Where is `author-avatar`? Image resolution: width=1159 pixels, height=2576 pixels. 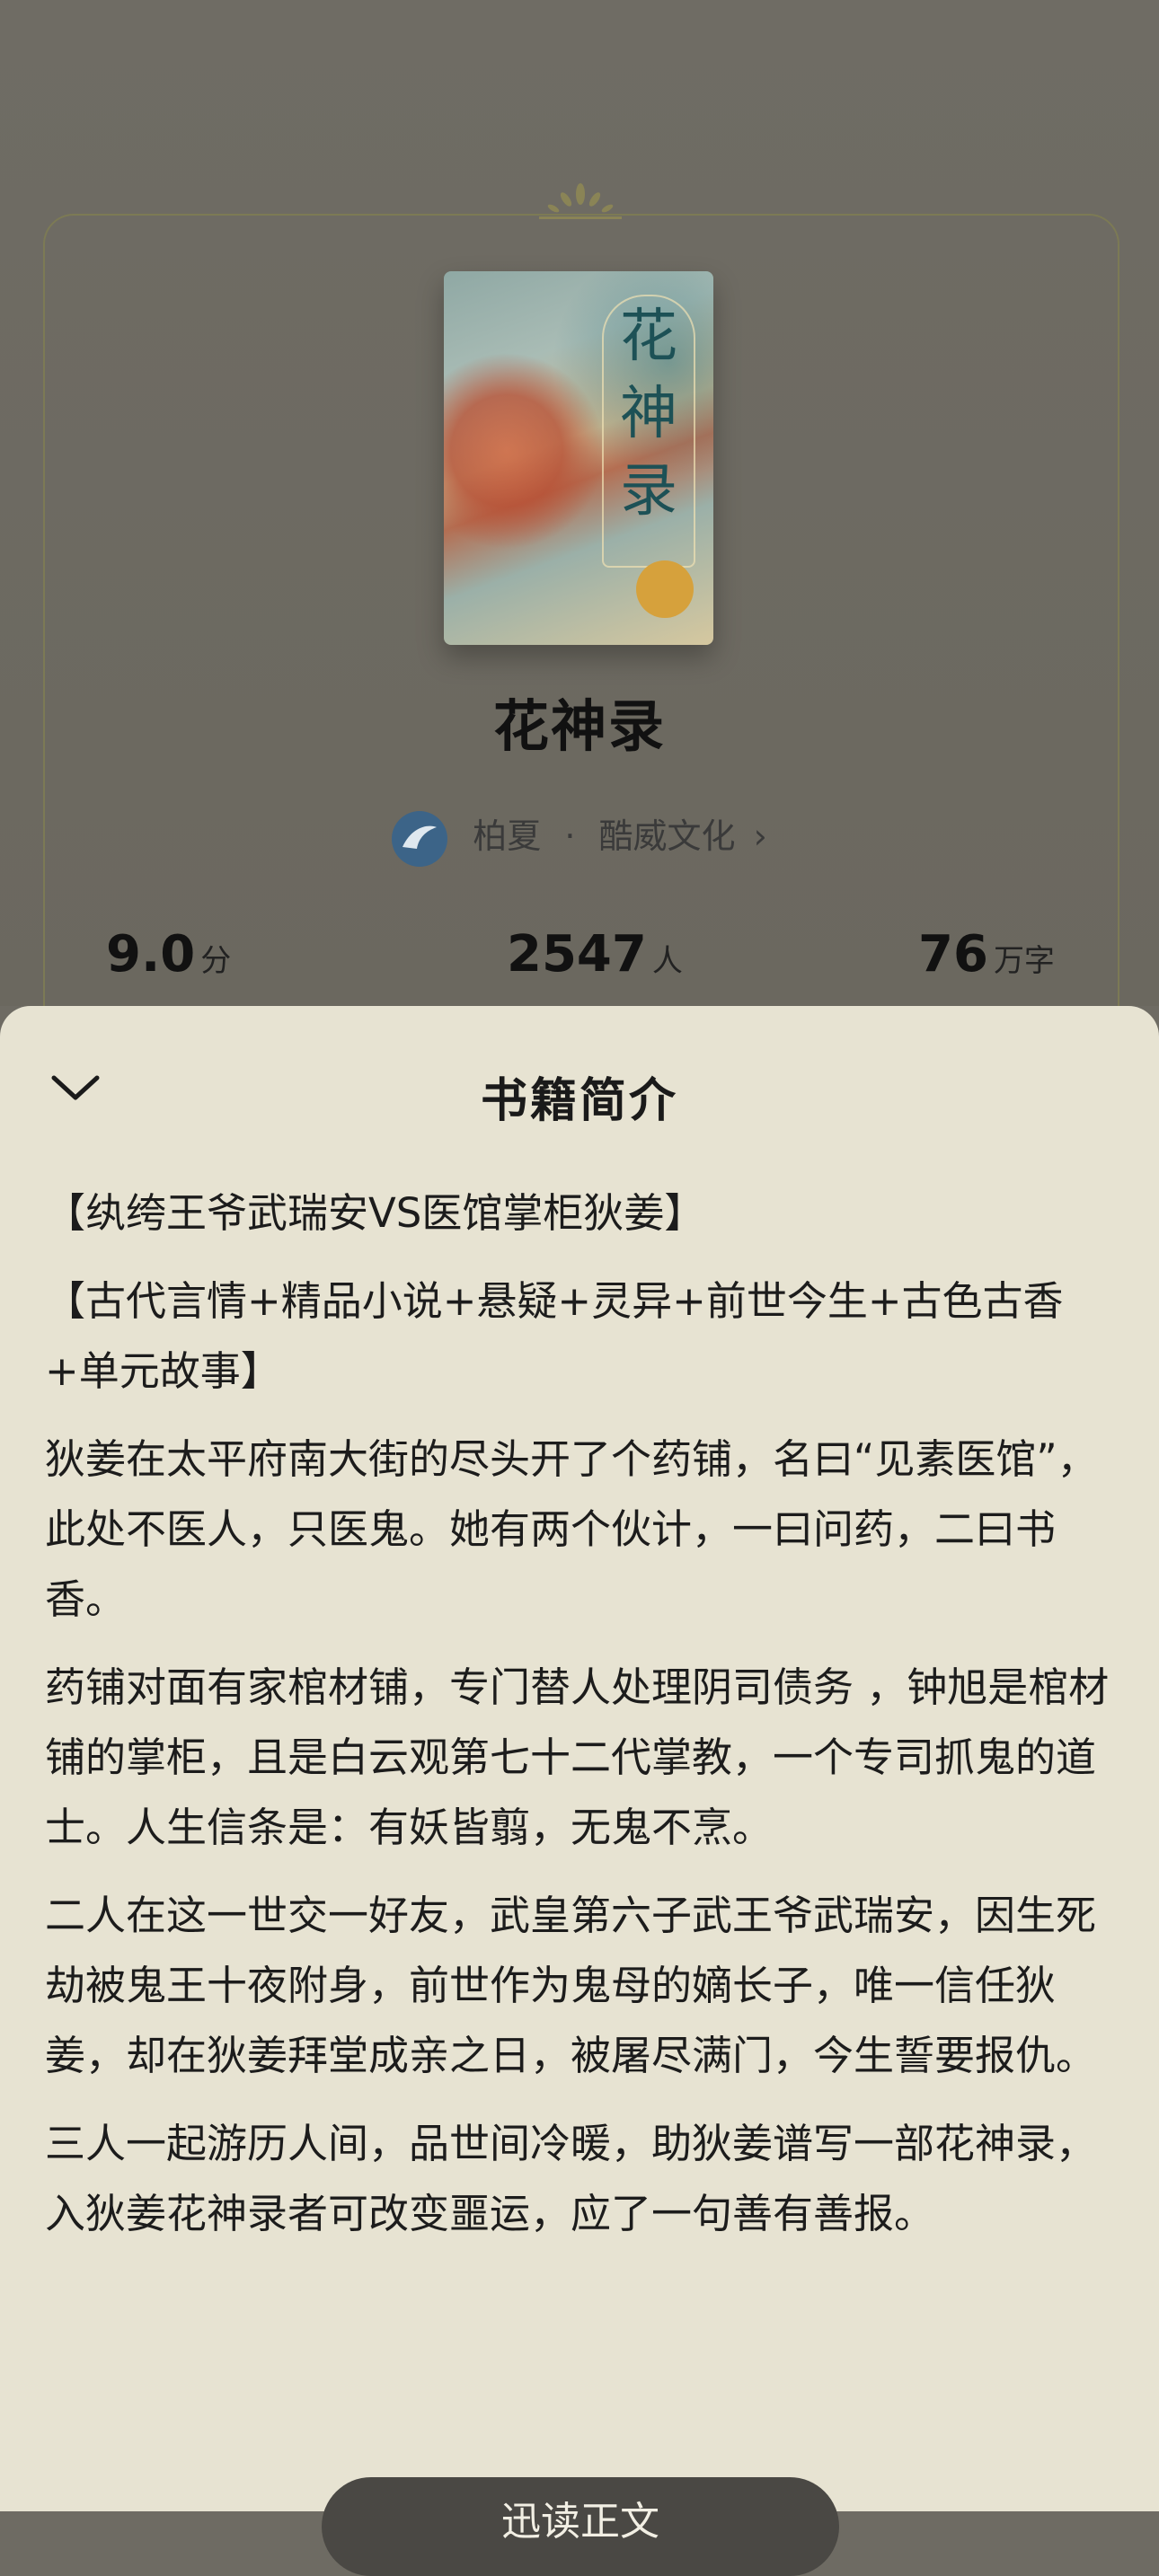
author-avatar is located at coordinates (420, 838).